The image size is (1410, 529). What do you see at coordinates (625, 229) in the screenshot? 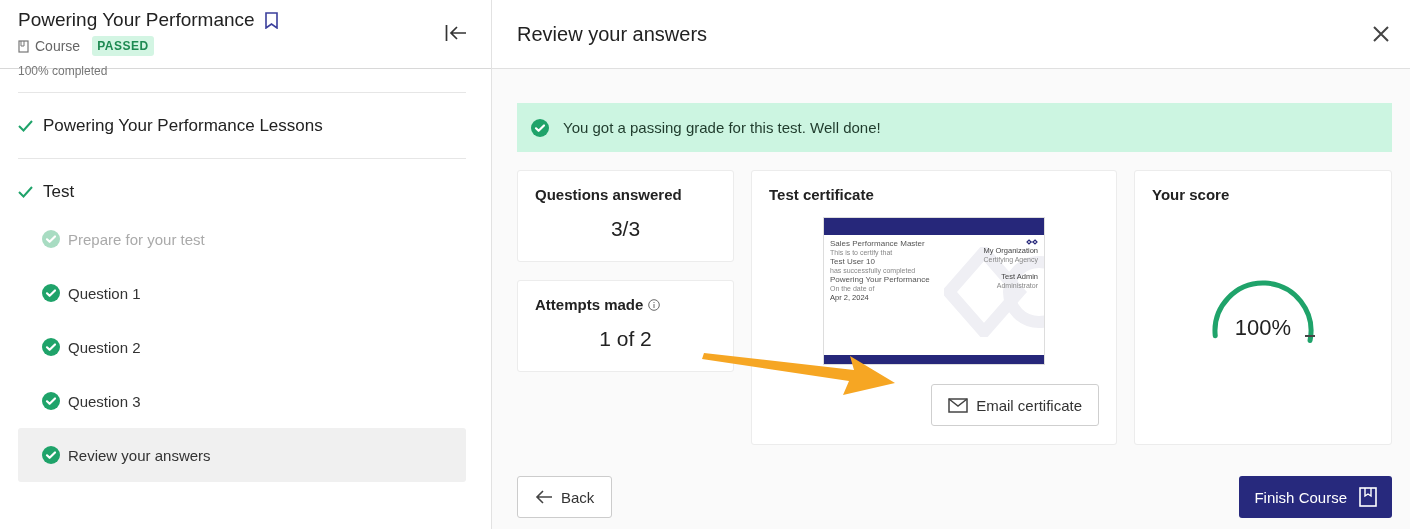
I see `stat-value: 3/3` at bounding box center [625, 229].